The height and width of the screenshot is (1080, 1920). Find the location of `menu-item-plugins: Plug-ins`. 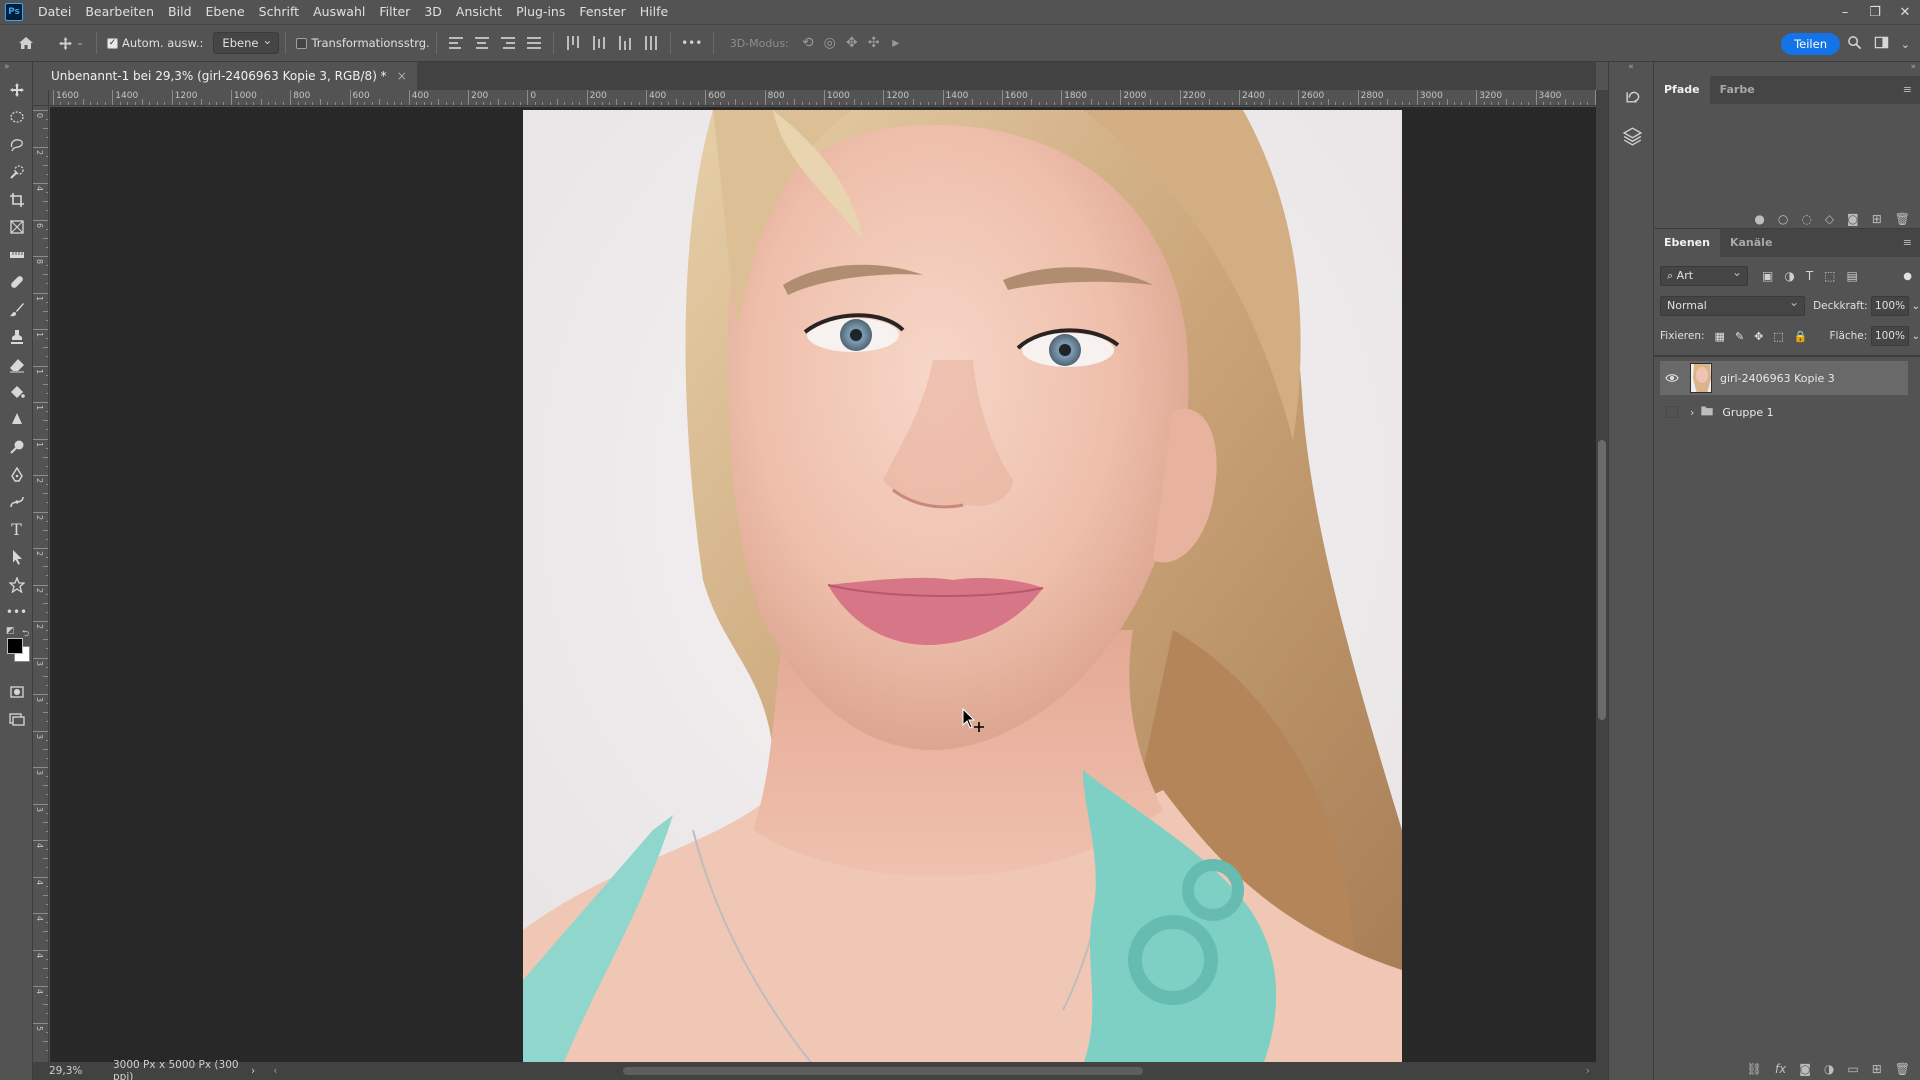

menu-item-plugins: Plug-ins is located at coordinates (540, 12).